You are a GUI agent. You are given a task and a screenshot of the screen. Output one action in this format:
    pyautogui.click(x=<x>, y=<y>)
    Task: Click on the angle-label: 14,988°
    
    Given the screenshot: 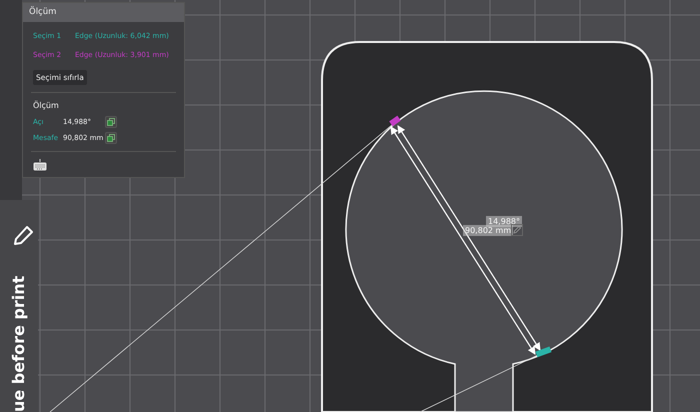 What is the action you would take?
    pyautogui.click(x=504, y=221)
    